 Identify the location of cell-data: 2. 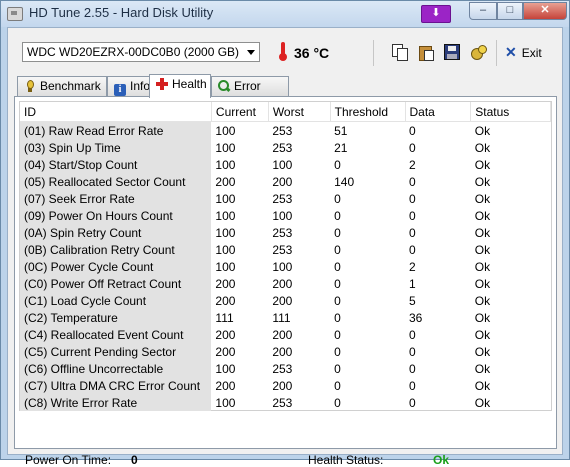
(412, 164).